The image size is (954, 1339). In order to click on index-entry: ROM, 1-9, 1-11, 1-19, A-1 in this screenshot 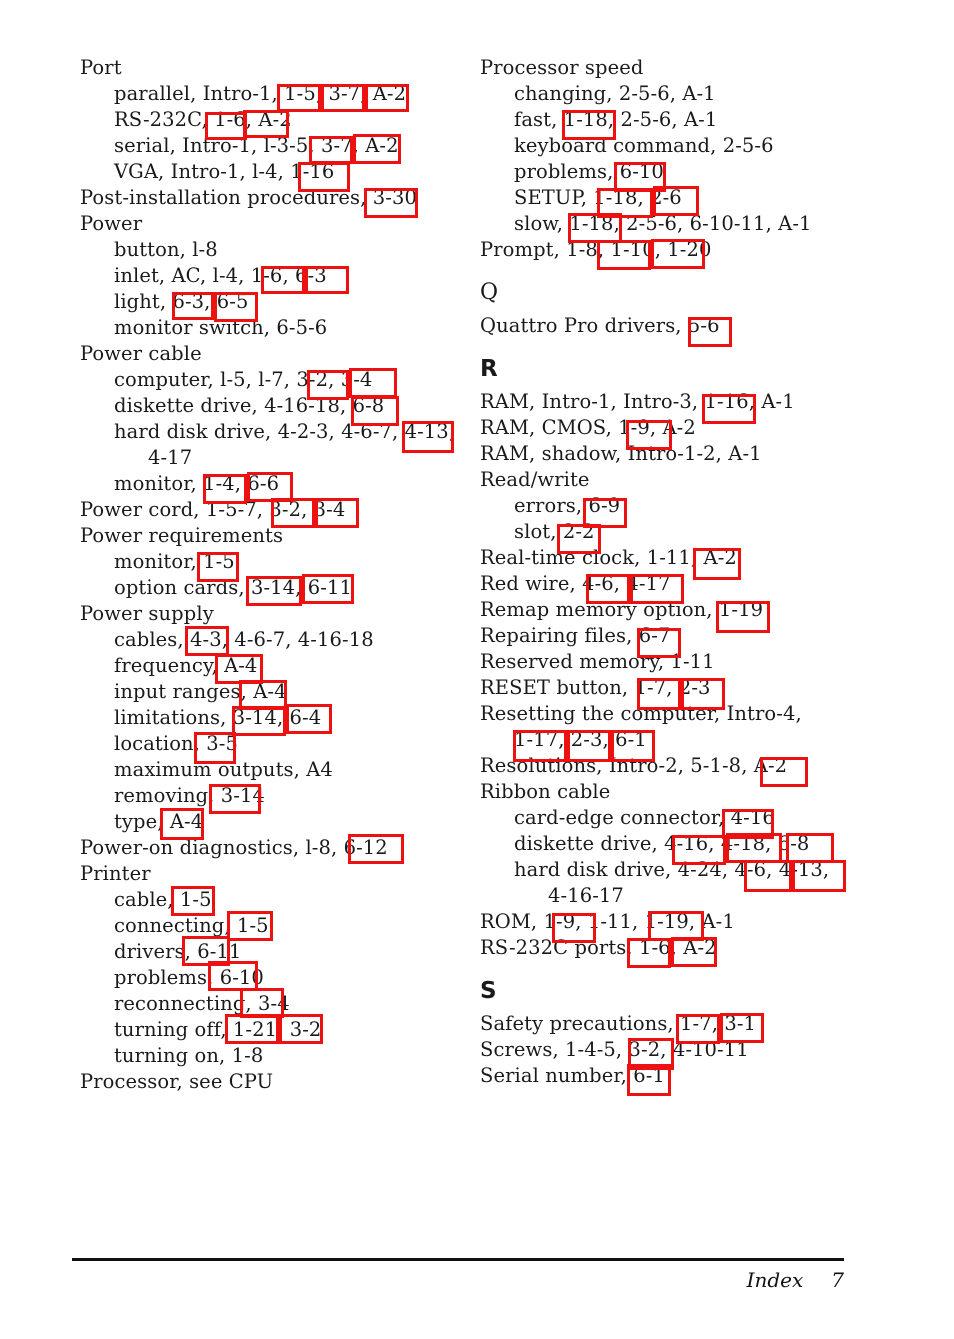, I will do `click(607, 921)`.